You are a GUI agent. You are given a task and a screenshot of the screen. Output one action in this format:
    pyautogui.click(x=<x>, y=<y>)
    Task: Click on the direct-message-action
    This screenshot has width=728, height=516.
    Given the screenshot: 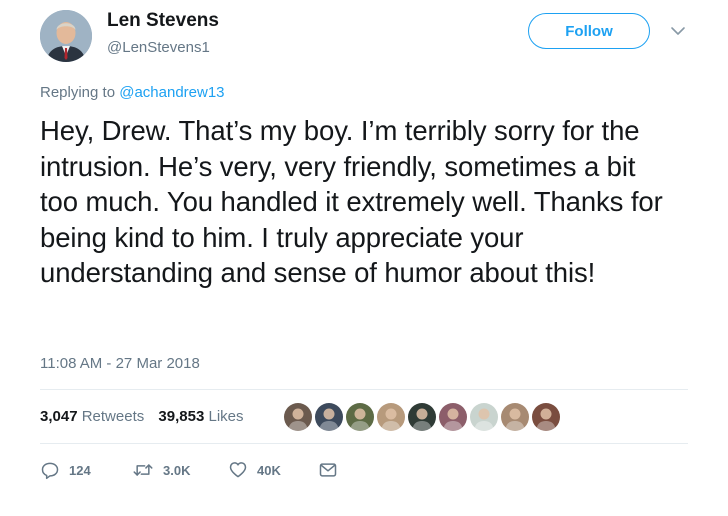 What is the action you would take?
    pyautogui.click(x=328, y=470)
    